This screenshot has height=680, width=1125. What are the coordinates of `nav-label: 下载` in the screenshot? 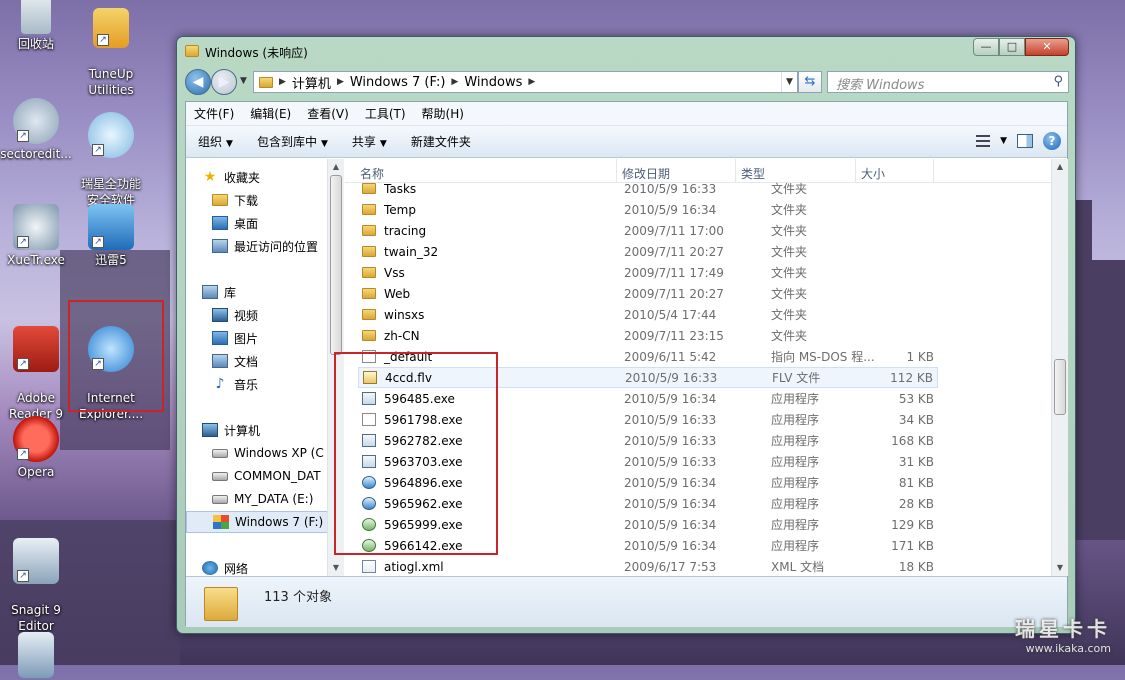 It's located at (246, 200).